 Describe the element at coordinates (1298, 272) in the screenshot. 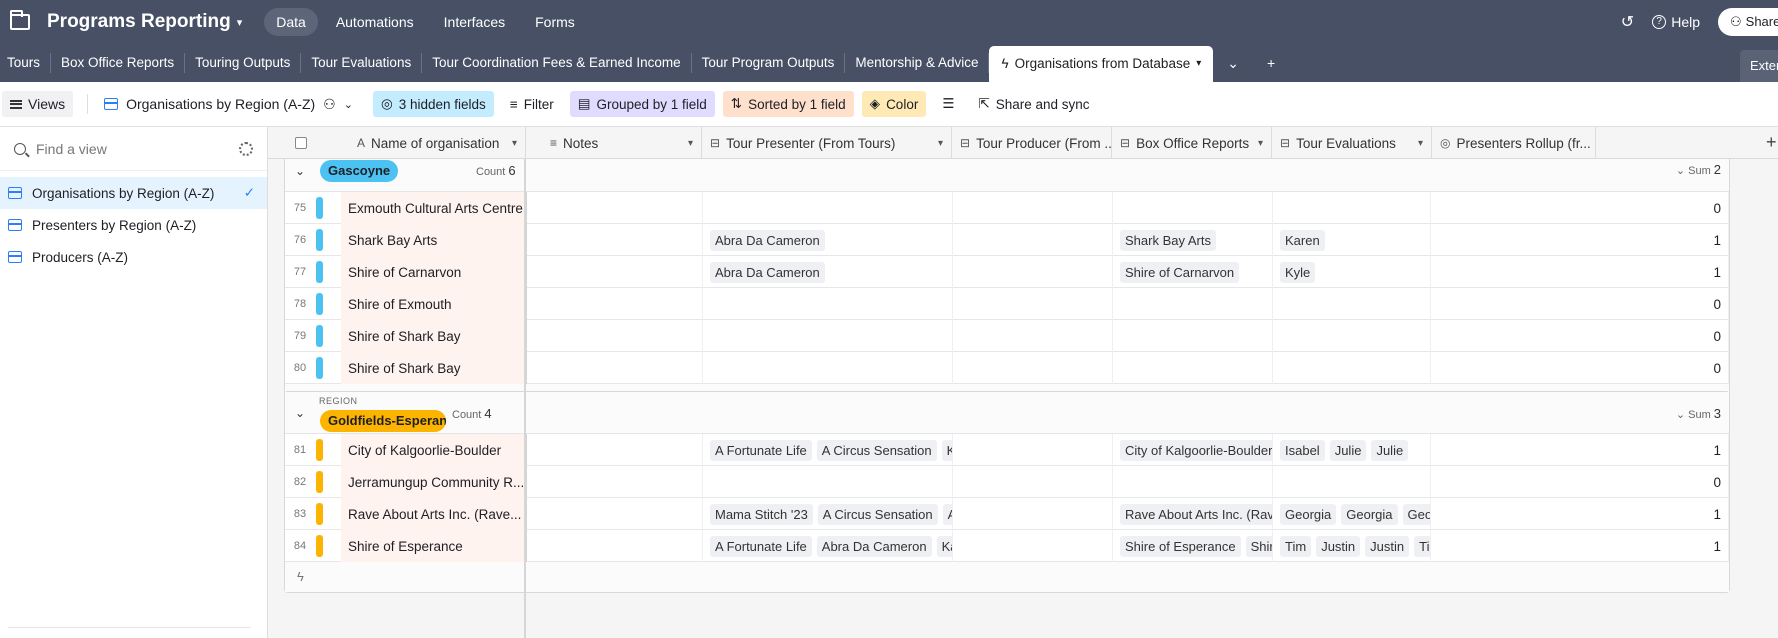

I see `linked-record-chip: Kyle` at that location.